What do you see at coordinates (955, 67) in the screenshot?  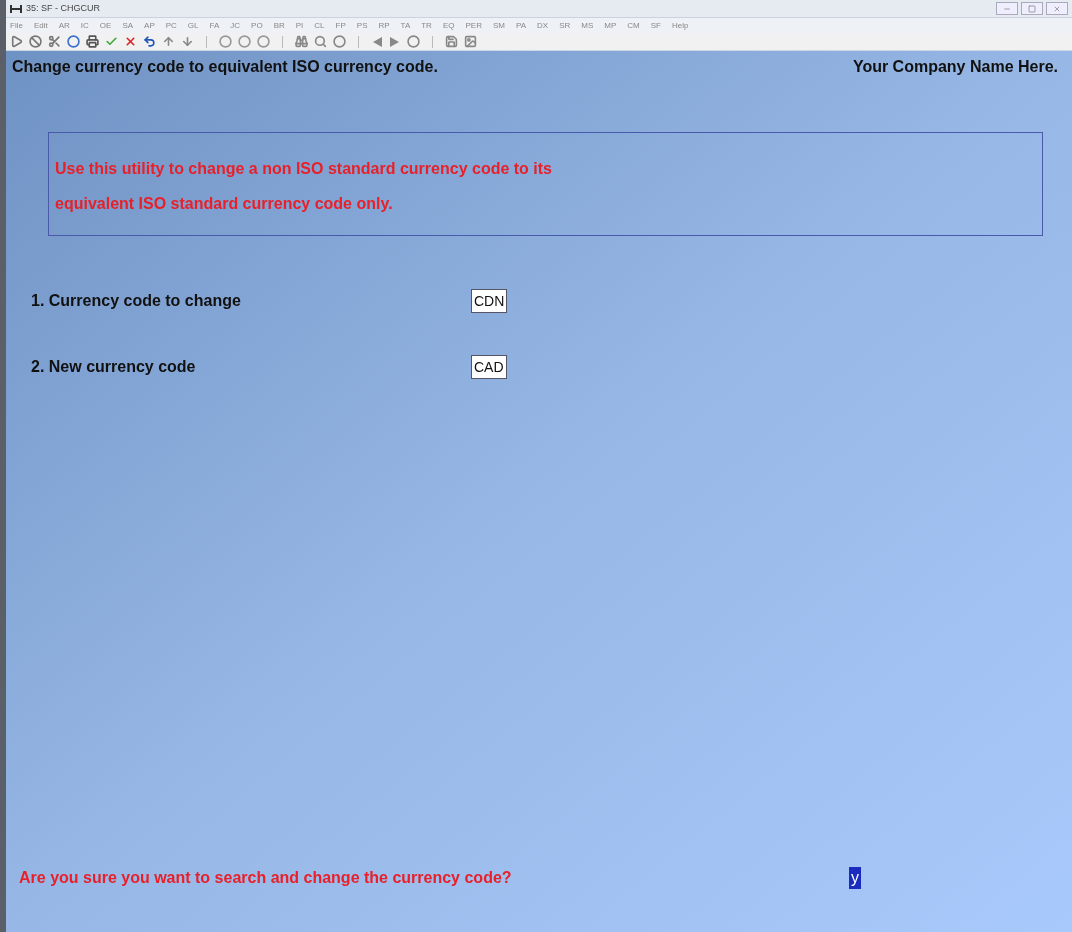 I see `company-name: Your Company Name Here.` at bounding box center [955, 67].